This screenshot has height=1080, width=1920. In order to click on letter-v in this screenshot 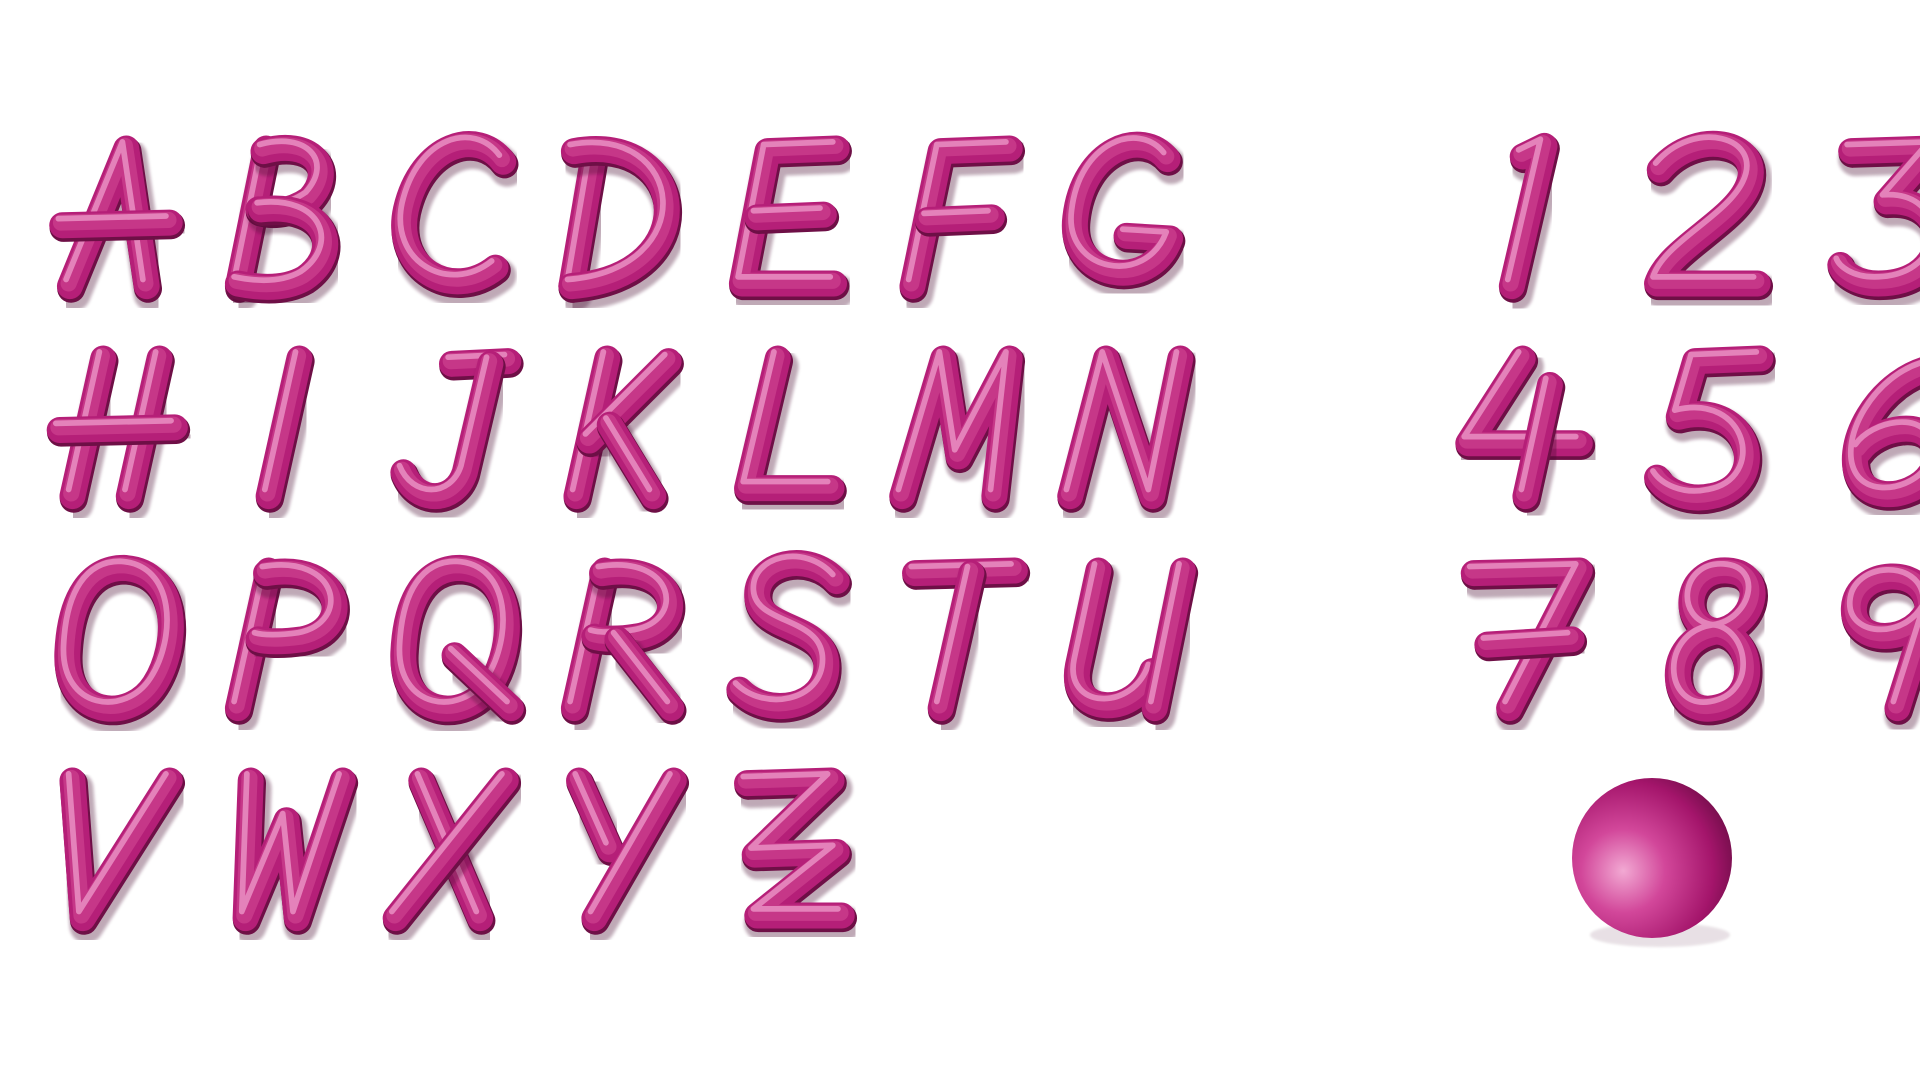, I will do `click(121, 850)`.